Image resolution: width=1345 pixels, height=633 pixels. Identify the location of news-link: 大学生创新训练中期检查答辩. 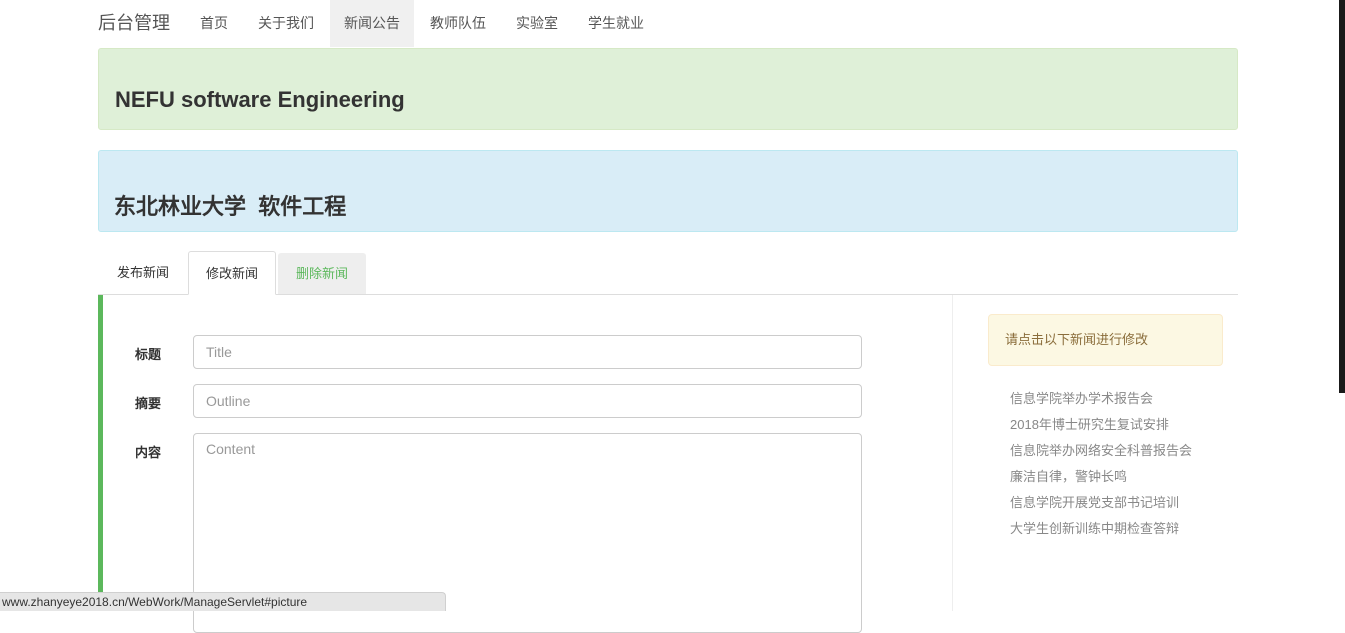
(1101, 529).